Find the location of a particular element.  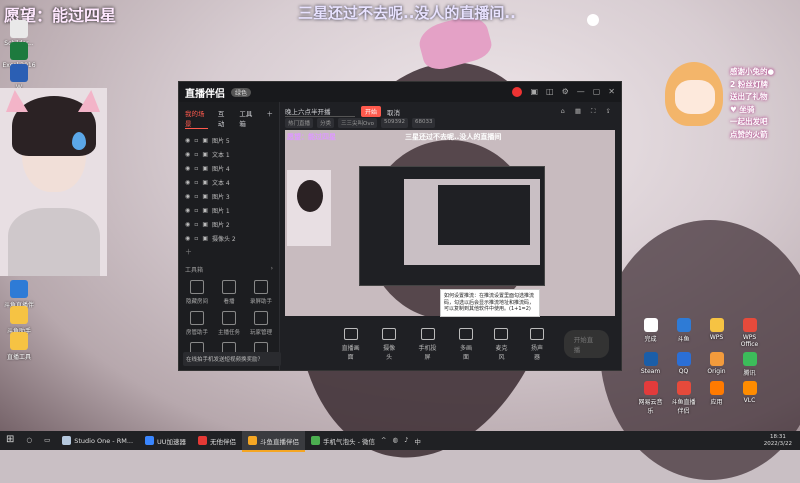

desktop-icon: VLC is located at coordinates (749, 398).